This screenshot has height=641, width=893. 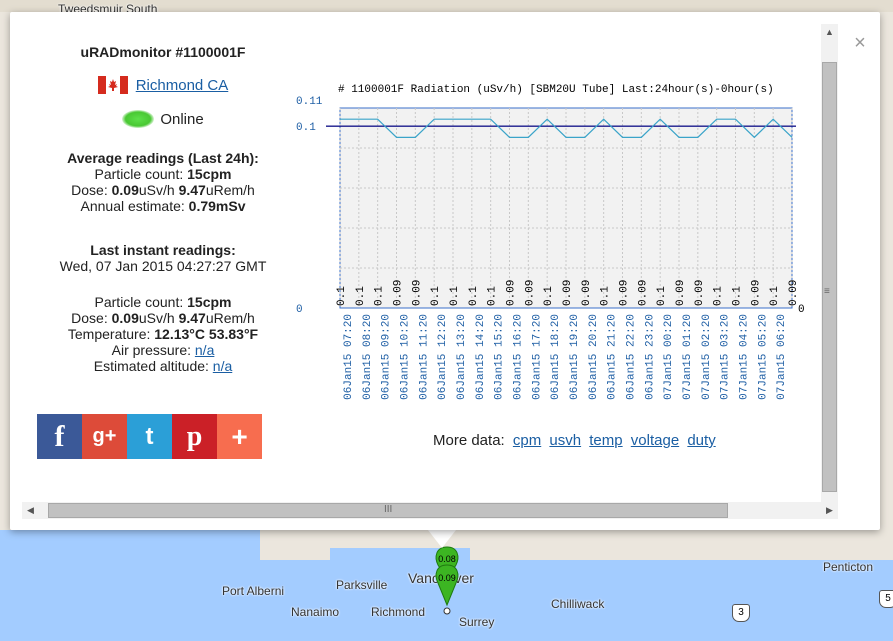 What do you see at coordinates (163, 52) in the screenshot?
I see `device-title: uRADmonitor #1100001F` at bounding box center [163, 52].